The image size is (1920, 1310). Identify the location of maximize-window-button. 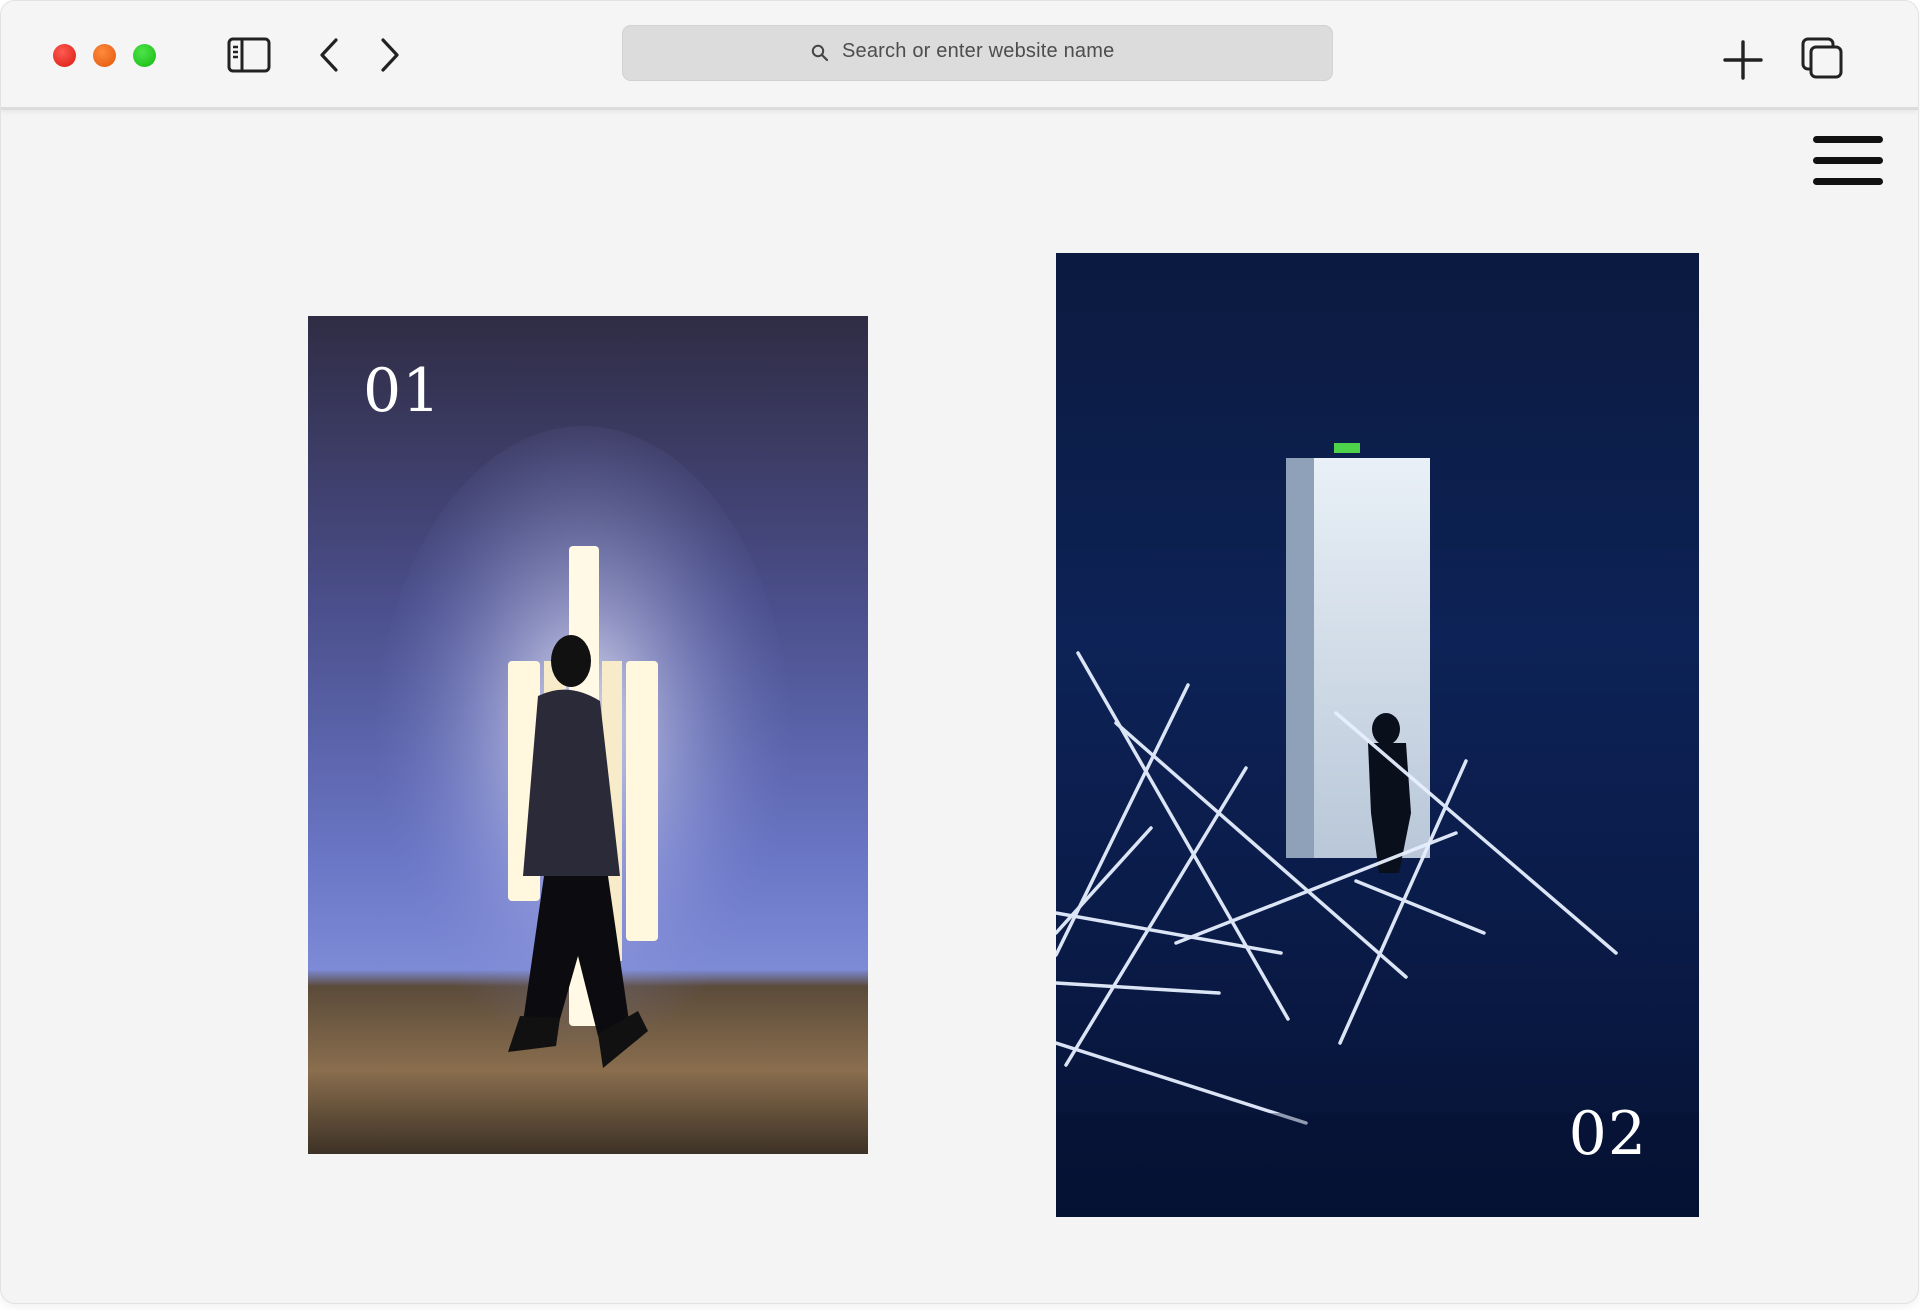
(144, 55).